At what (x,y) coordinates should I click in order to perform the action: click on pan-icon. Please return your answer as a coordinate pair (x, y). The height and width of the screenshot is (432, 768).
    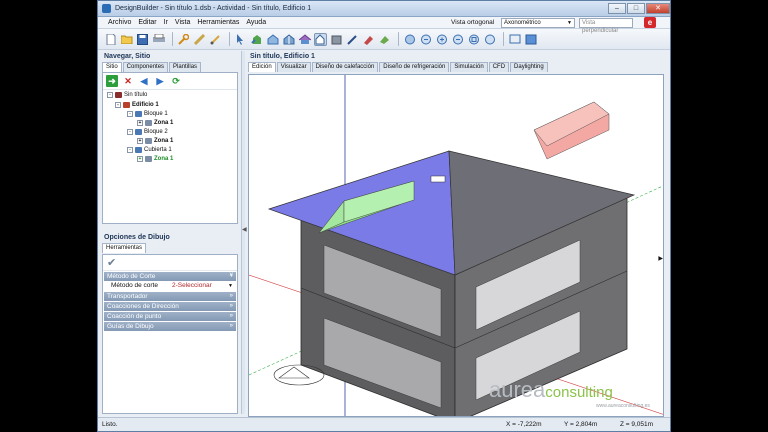
    Looking at the image, I should click on (489, 39).